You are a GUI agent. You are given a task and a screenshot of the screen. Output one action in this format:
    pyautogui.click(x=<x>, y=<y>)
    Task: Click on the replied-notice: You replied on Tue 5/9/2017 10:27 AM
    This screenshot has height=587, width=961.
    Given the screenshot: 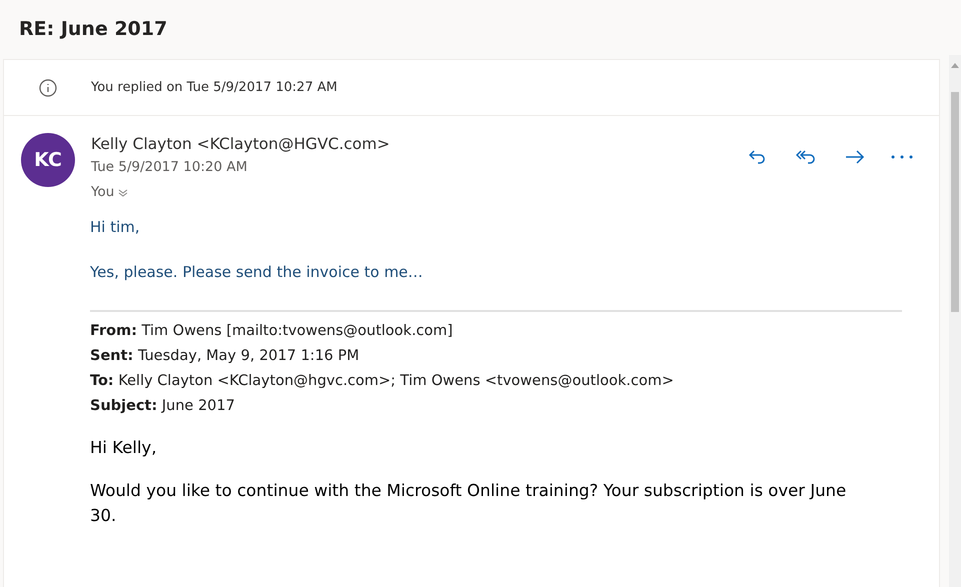 What is the action you would take?
    pyautogui.click(x=214, y=87)
    